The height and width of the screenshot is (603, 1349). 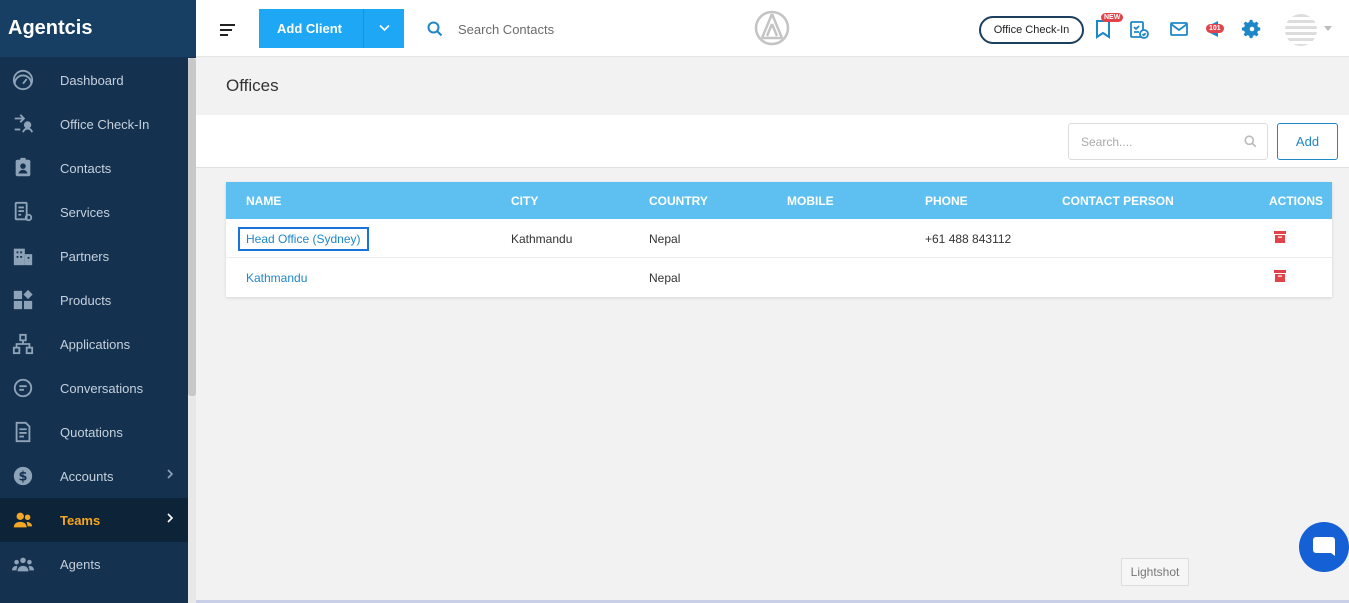 I want to click on column-header-mobile: MOBILE, so click(x=810, y=201).